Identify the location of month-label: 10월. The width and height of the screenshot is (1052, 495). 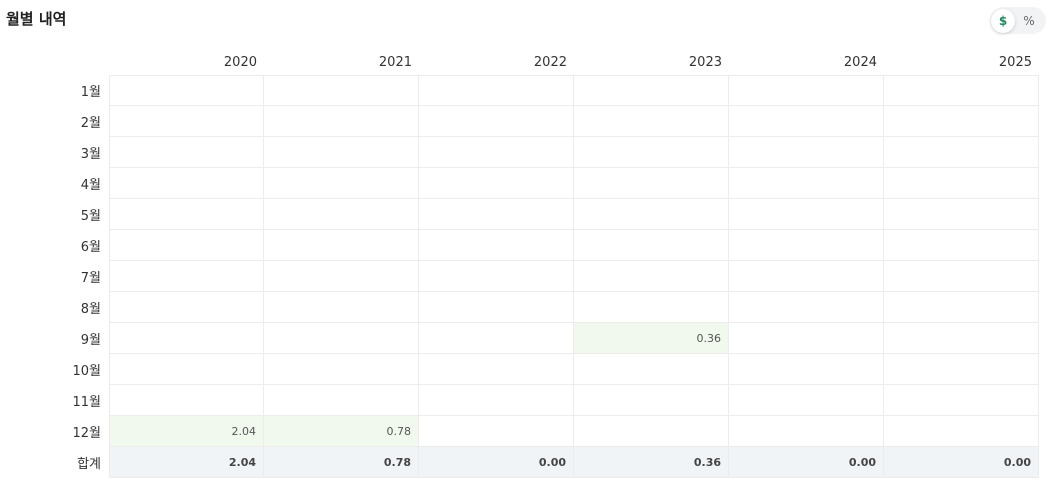
(86, 371).